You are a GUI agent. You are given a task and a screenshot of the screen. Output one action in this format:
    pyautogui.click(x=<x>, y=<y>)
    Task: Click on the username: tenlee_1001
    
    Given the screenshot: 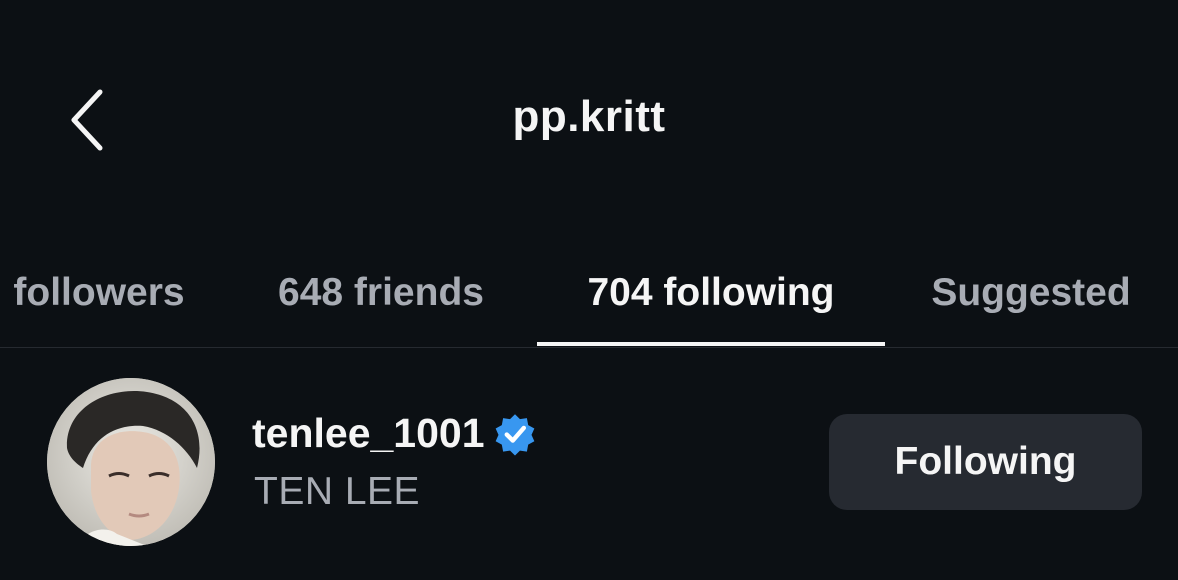 What is the action you would take?
    pyautogui.click(x=368, y=433)
    